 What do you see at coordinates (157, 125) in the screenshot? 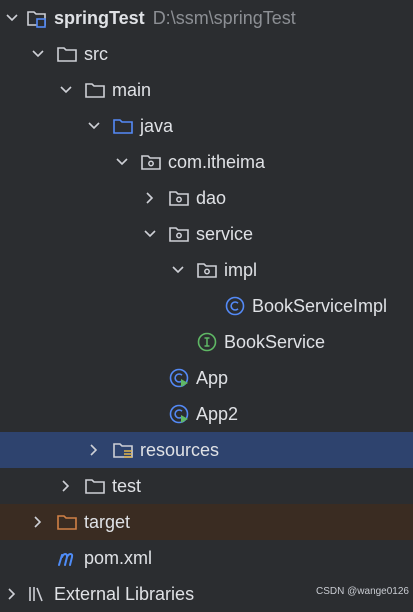
I see `tree-node-label: java` at bounding box center [157, 125].